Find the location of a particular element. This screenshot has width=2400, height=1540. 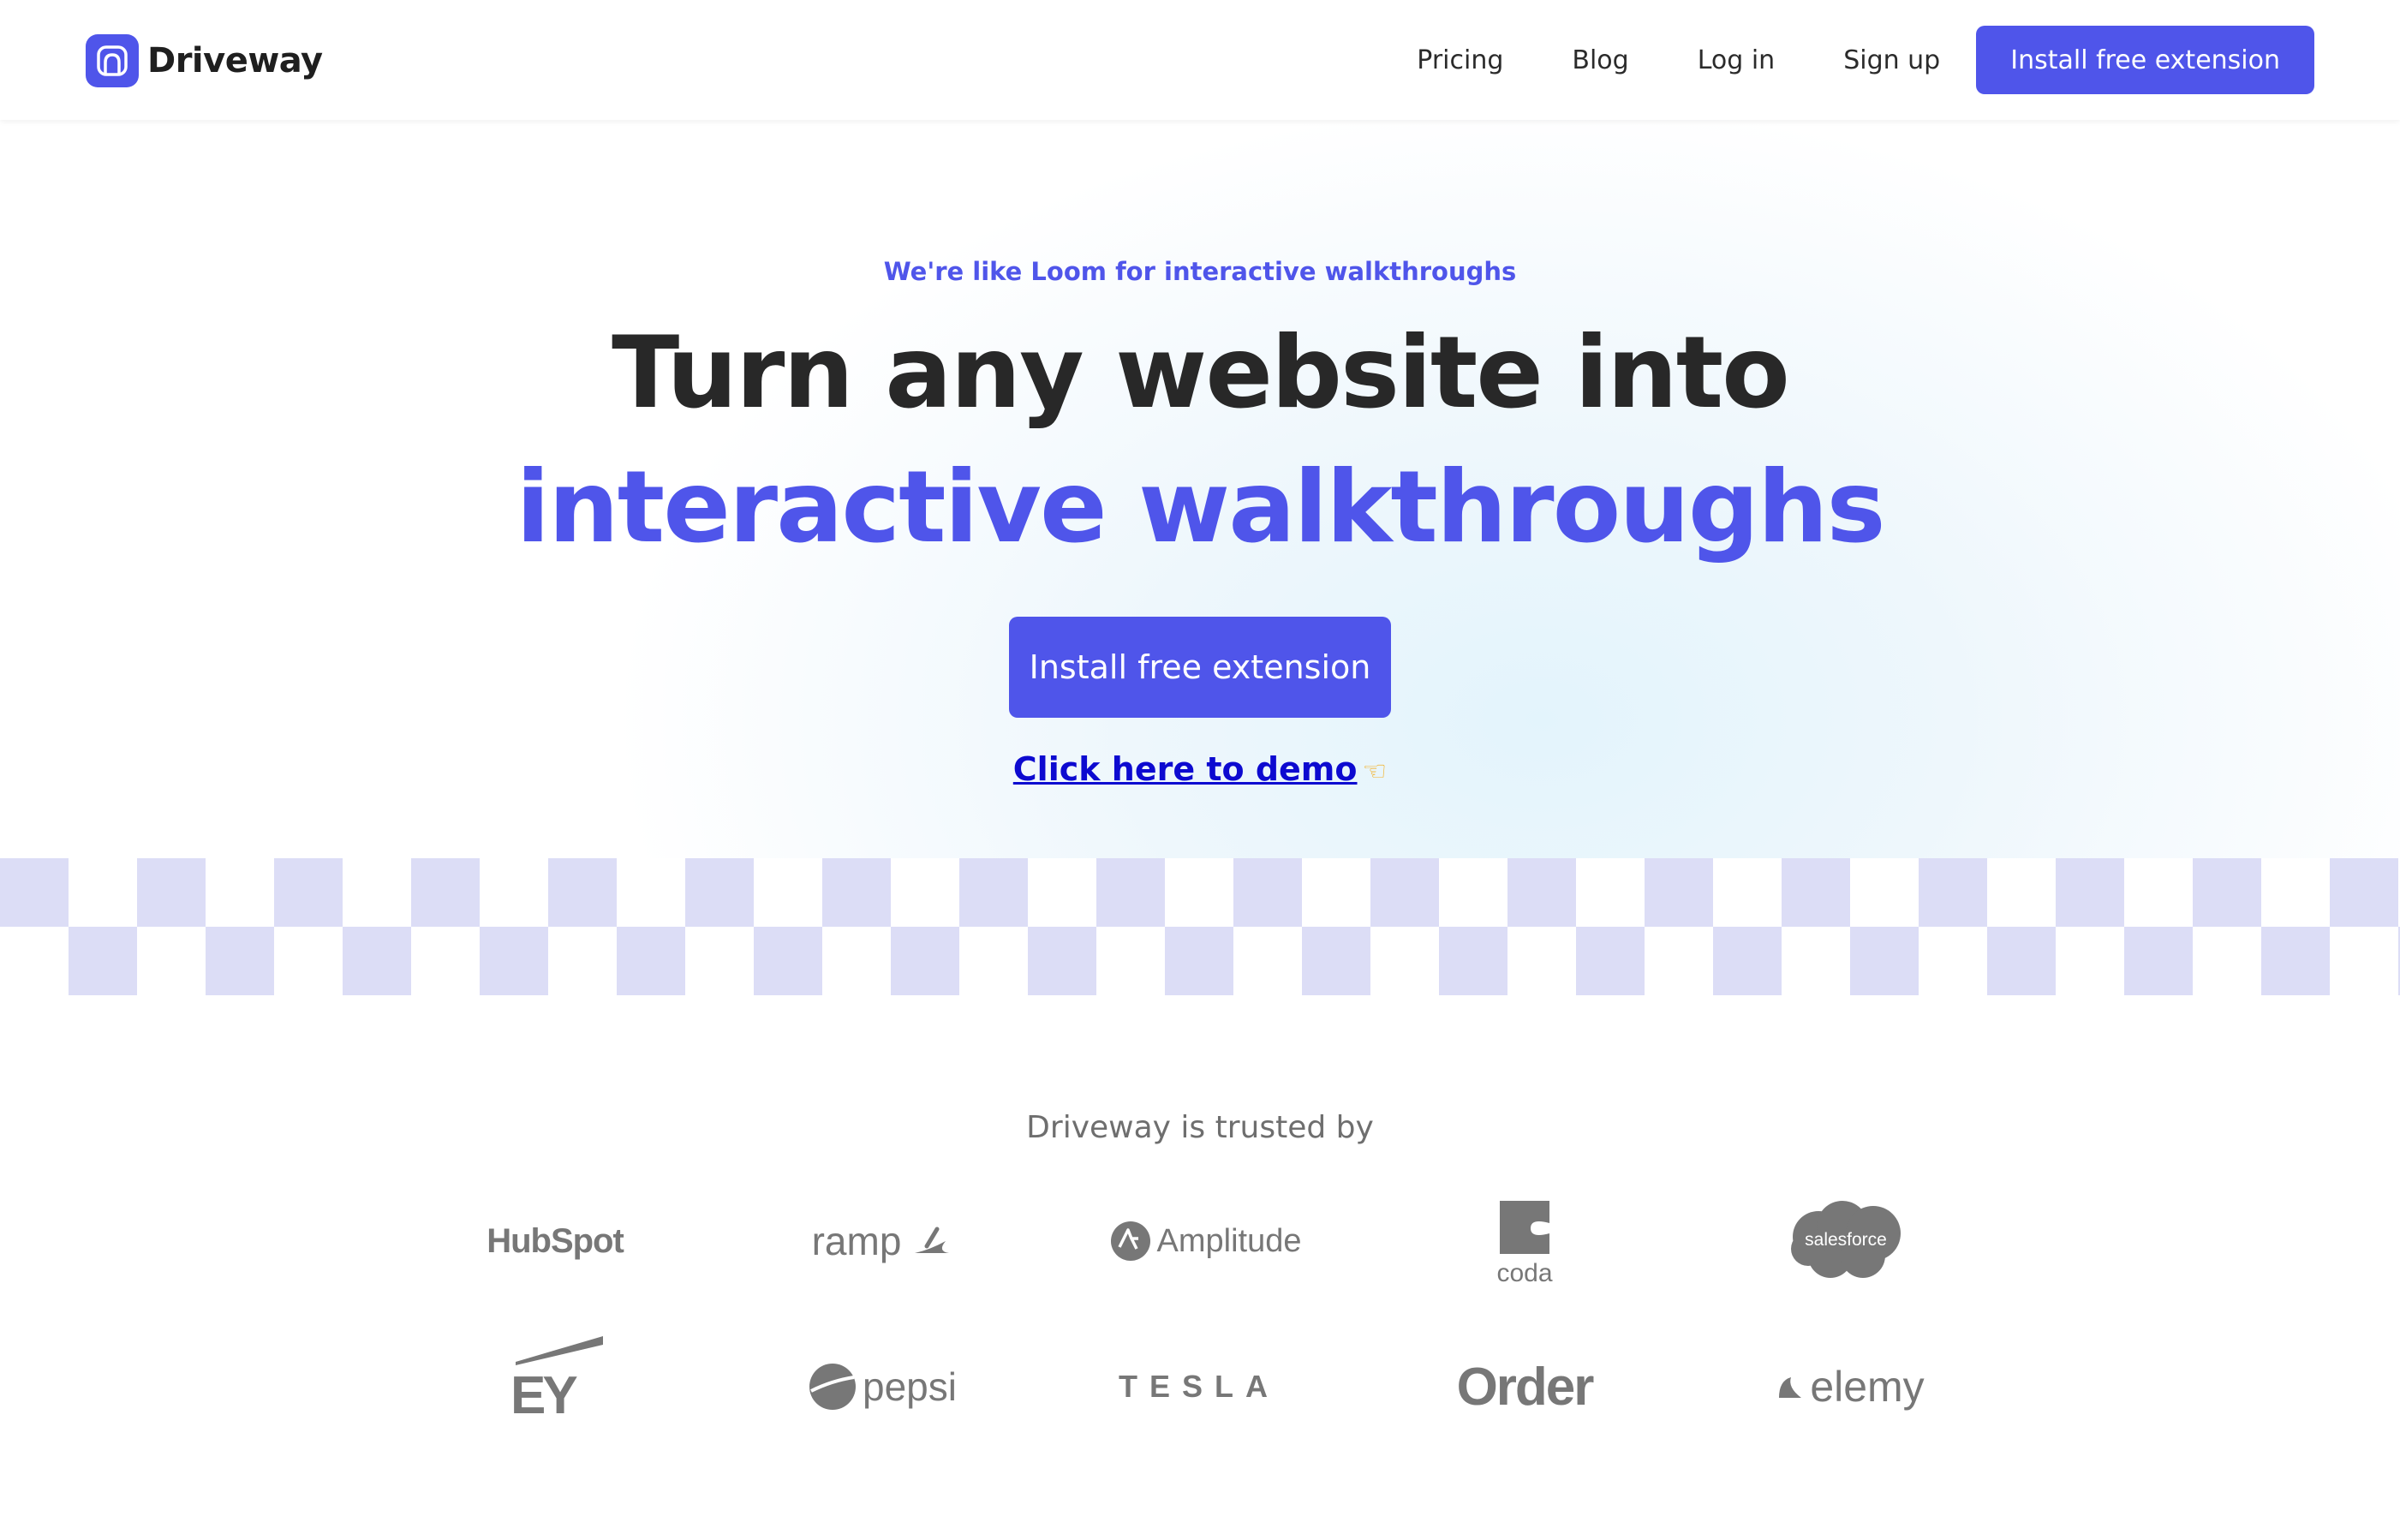

coda-logo: coda is located at coordinates (1524, 1243).